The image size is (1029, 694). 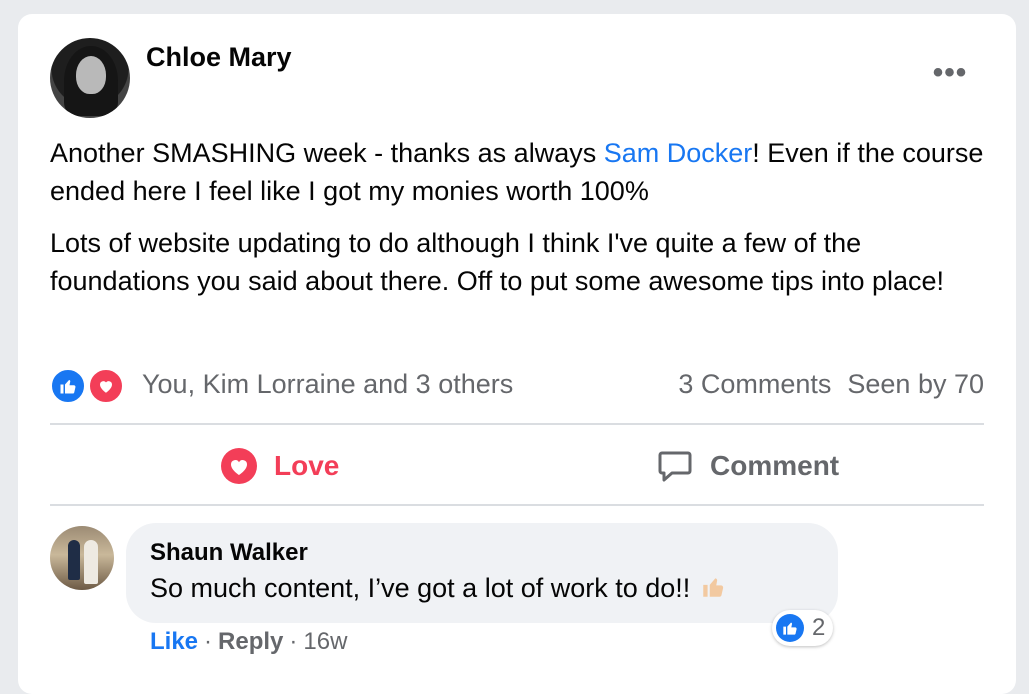 I want to click on reaction-icons, so click(x=90, y=385).